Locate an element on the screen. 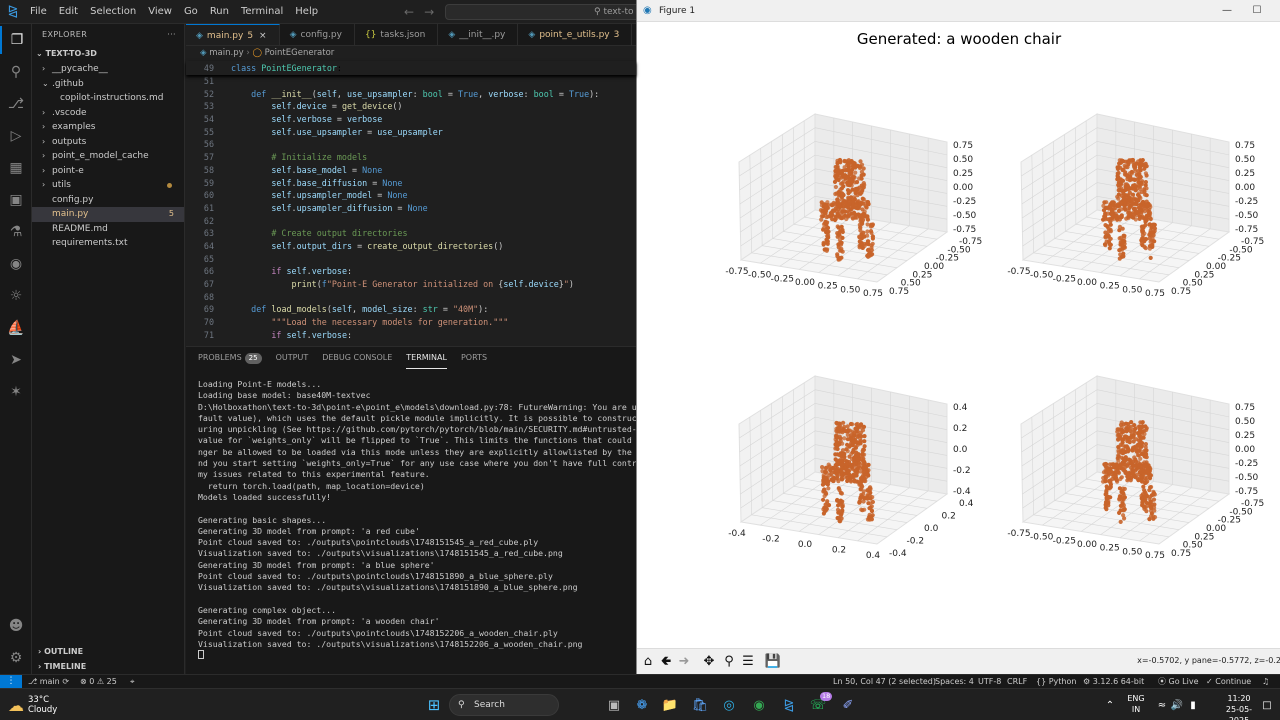  continue-button: ✓ Continue is located at coordinates (1228, 681).